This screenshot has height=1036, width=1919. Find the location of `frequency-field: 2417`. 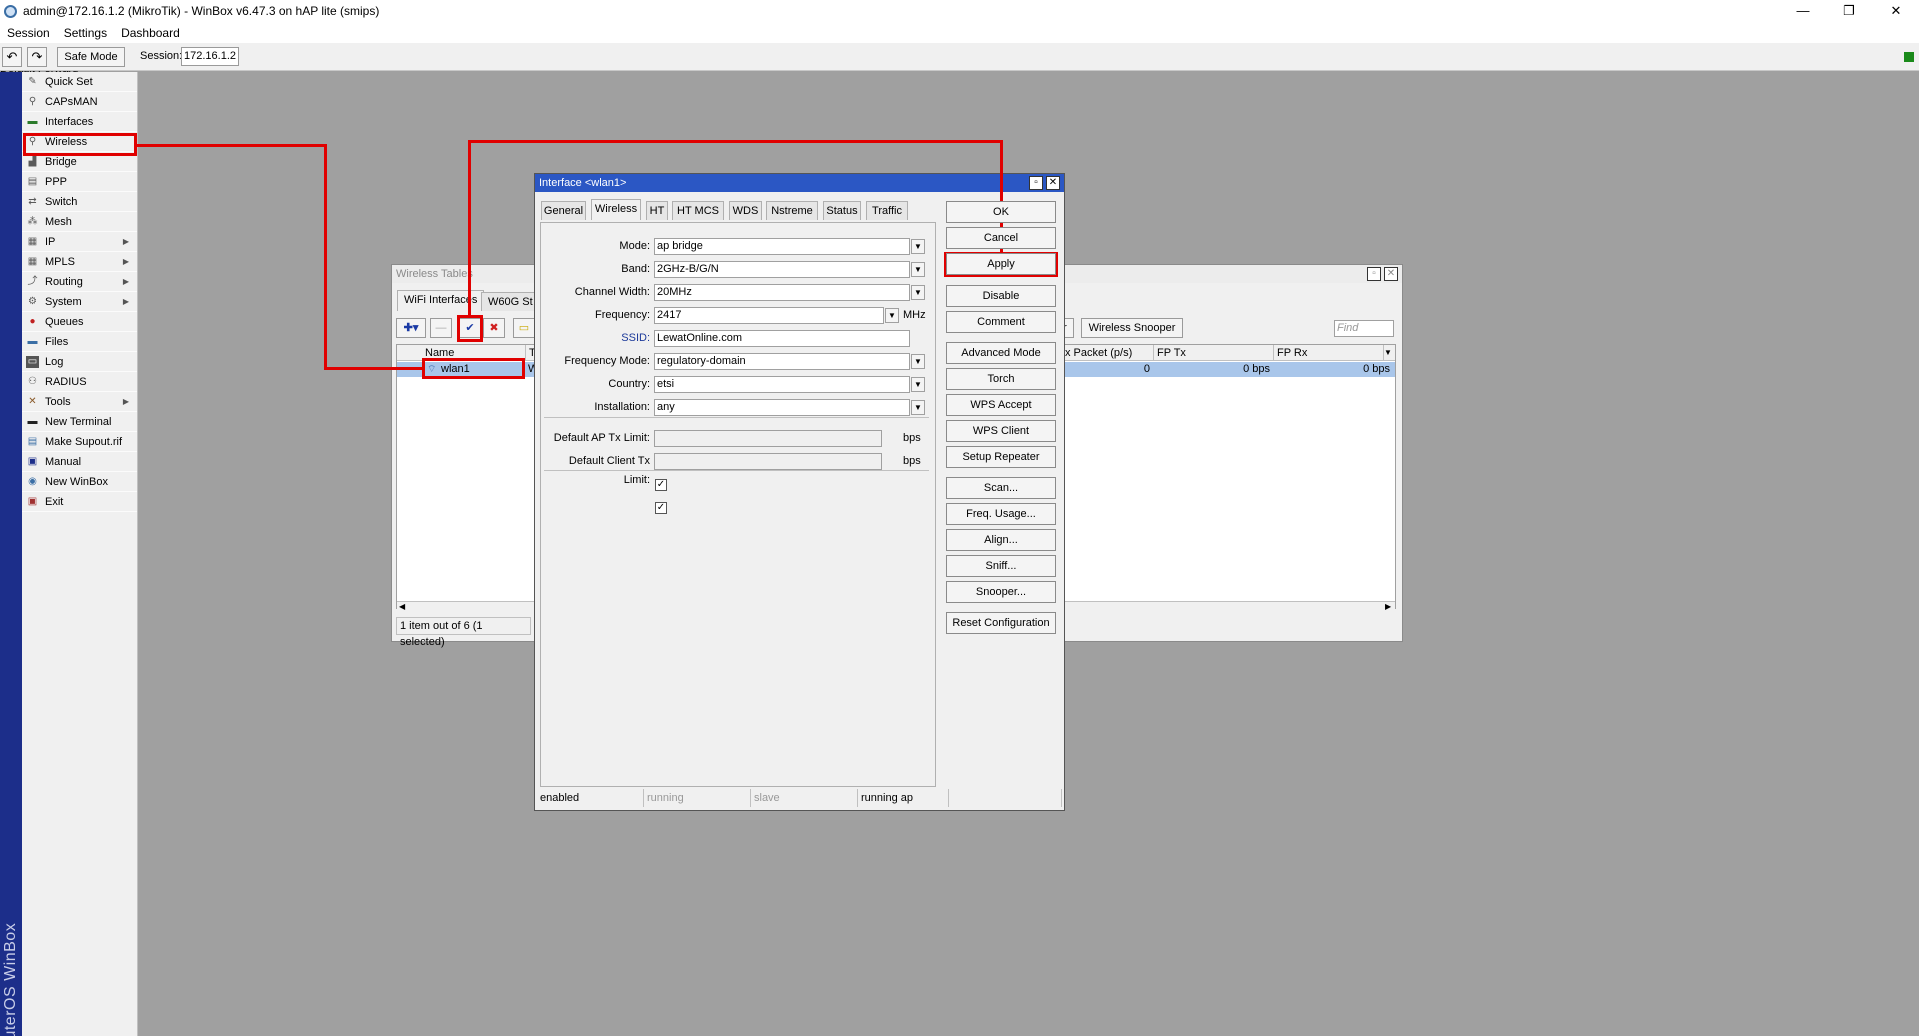

frequency-field: 2417 is located at coordinates (769, 315).